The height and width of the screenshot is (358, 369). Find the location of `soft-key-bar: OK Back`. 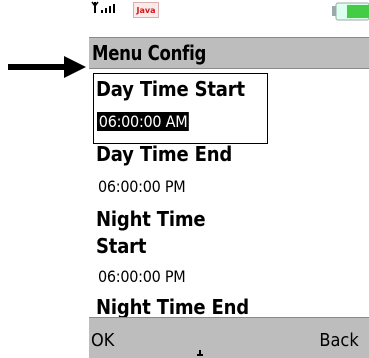

soft-key-bar: OK Back is located at coordinates (229, 337).